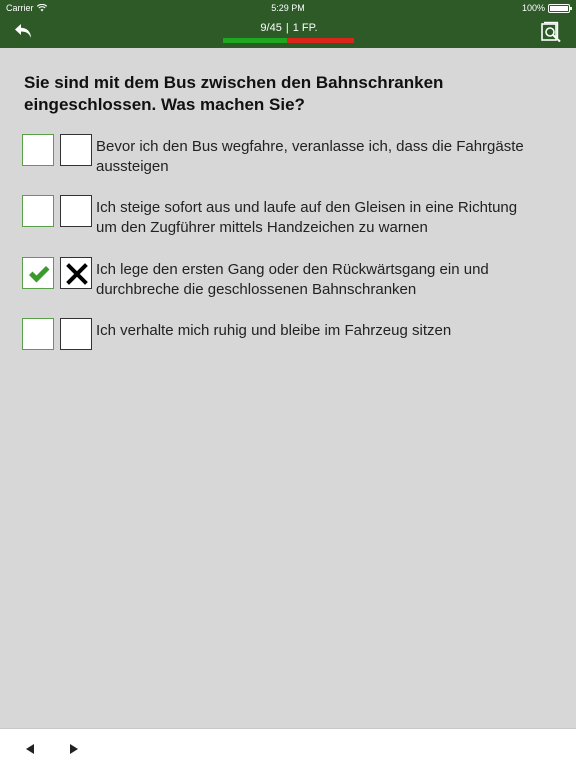 This screenshot has width=576, height=768. Describe the element at coordinates (132, 166) in the screenshot. I see `answer-line: aussteigen` at that location.